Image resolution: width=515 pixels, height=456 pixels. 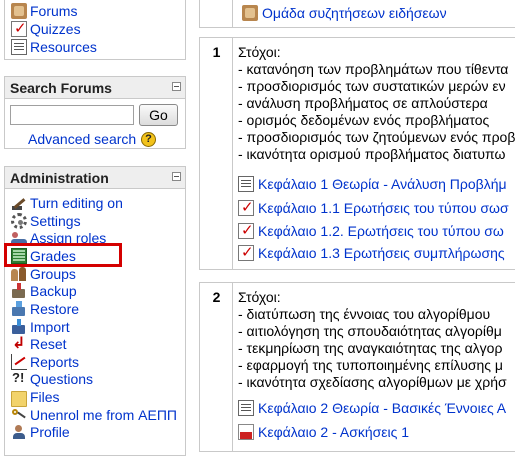 What do you see at coordinates (55, 362) in the screenshot?
I see `admin-item-label: Reports` at bounding box center [55, 362].